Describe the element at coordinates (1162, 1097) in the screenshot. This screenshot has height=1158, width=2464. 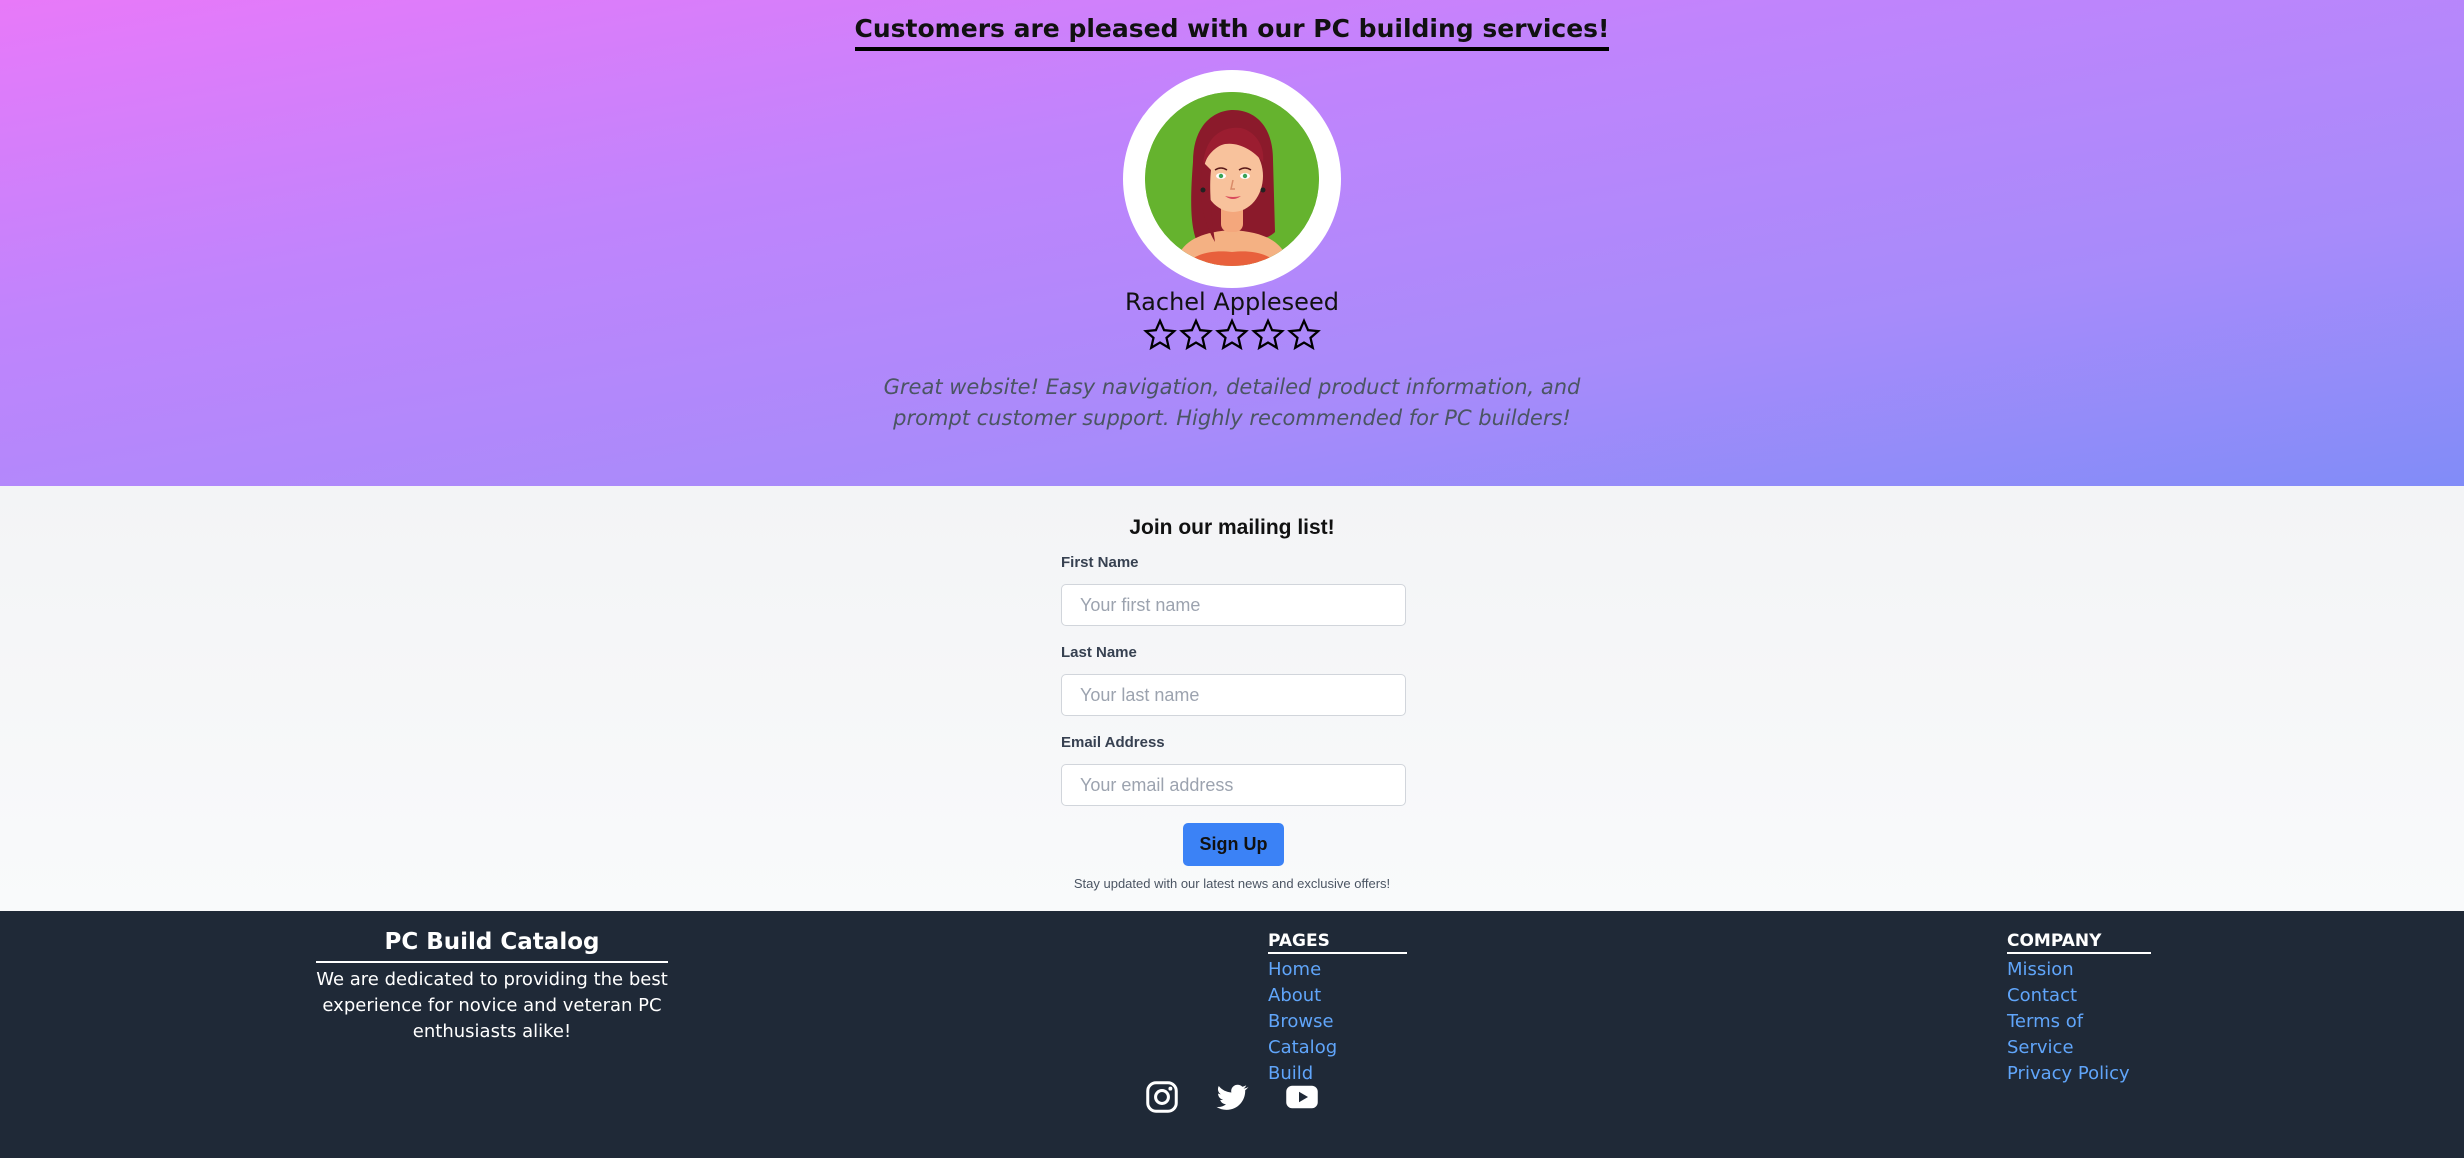
I see `instagram-icon` at that location.